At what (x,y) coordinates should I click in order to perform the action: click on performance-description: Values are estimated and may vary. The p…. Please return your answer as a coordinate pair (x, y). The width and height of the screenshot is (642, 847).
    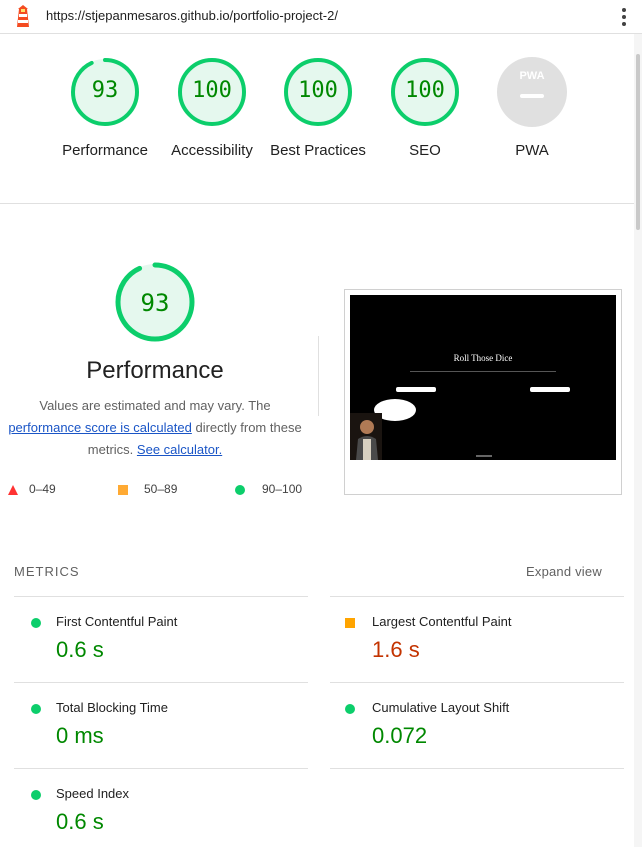
    Looking at the image, I should click on (155, 428).